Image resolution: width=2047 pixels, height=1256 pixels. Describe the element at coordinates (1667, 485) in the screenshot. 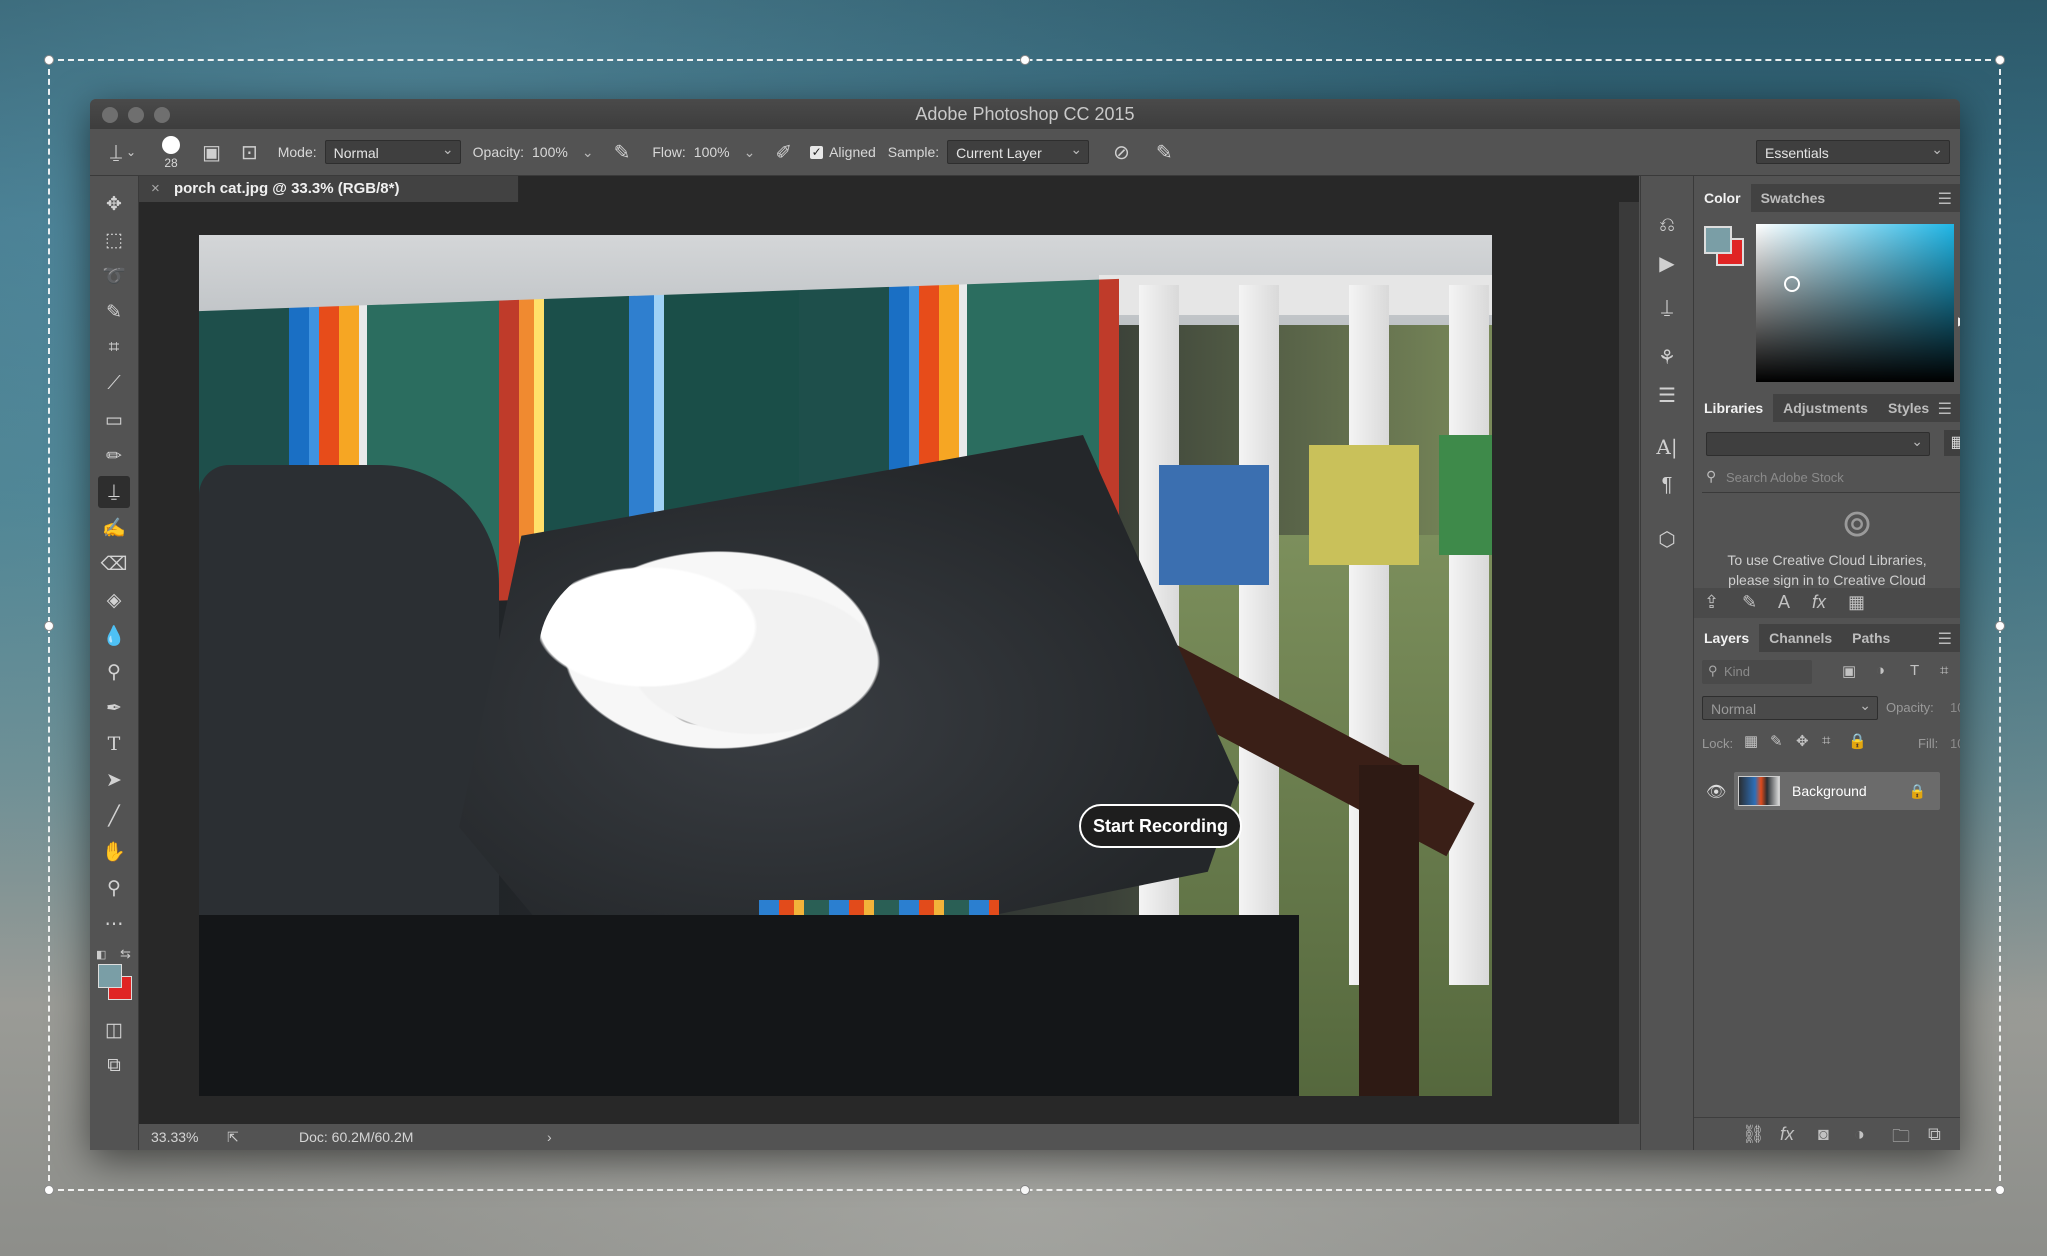

I see `paragraph-panel-icon: ¶` at that location.